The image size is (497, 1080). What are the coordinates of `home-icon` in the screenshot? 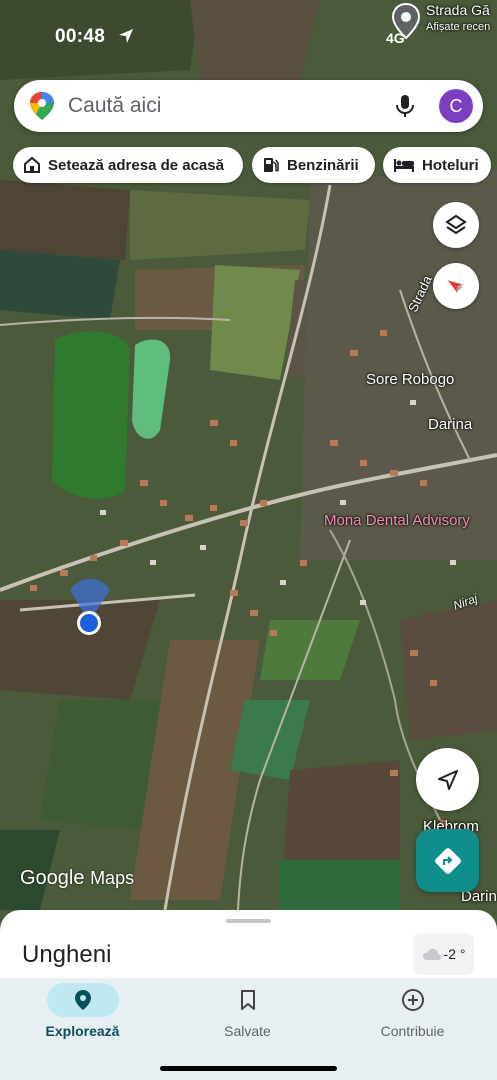 It's located at (32, 164).